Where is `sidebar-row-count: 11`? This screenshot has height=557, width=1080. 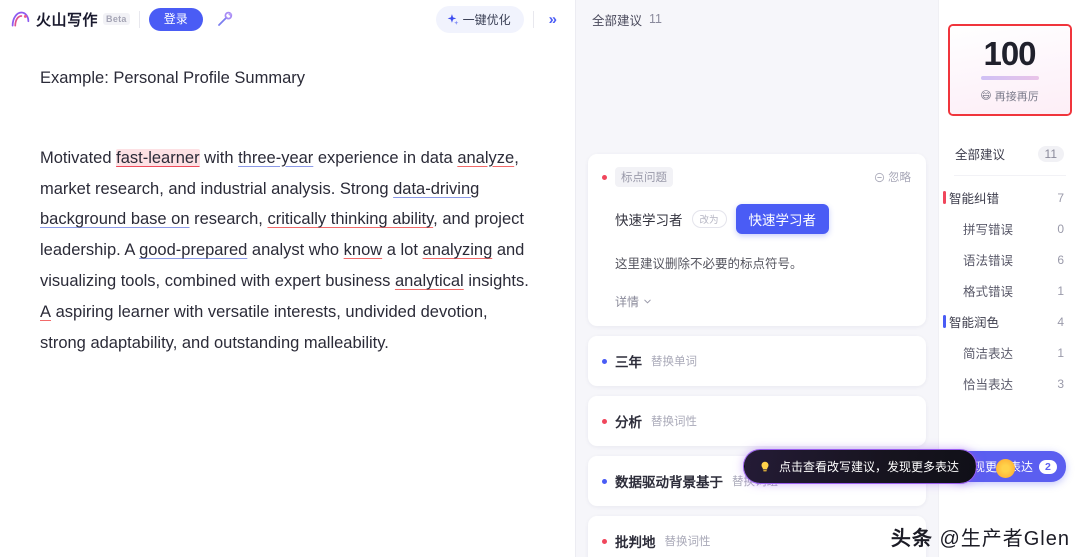
sidebar-row-count: 11 is located at coordinates (1050, 153).